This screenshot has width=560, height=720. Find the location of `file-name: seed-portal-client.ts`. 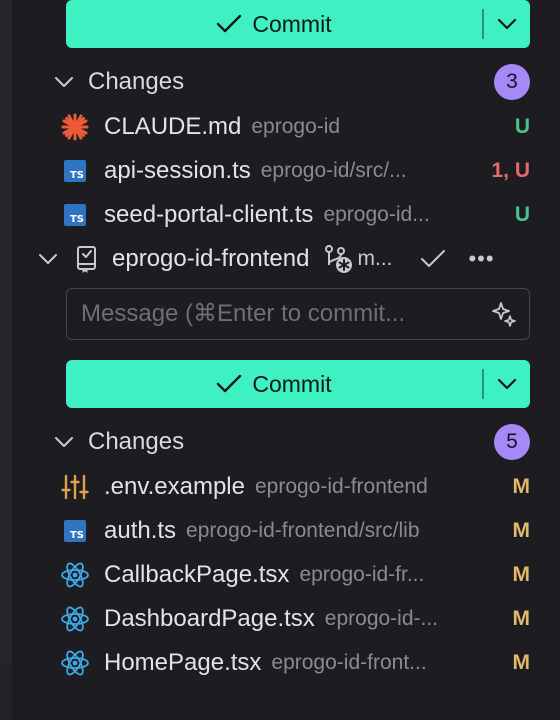

file-name: seed-portal-client.ts is located at coordinates (209, 214).